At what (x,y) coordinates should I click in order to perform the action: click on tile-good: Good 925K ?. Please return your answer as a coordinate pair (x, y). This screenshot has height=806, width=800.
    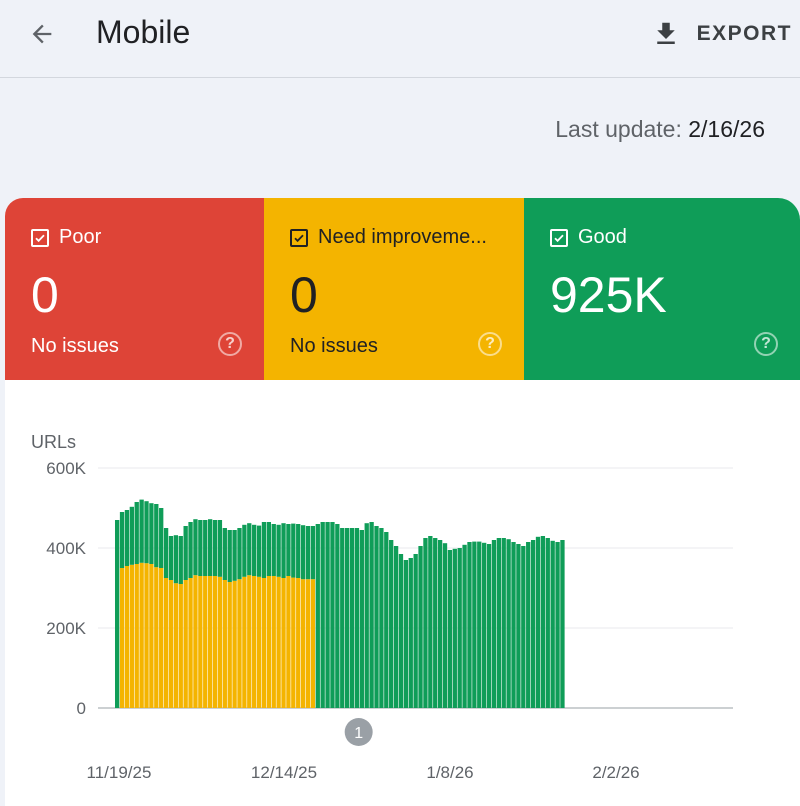
    Looking at the image, I should click on (662, 289).